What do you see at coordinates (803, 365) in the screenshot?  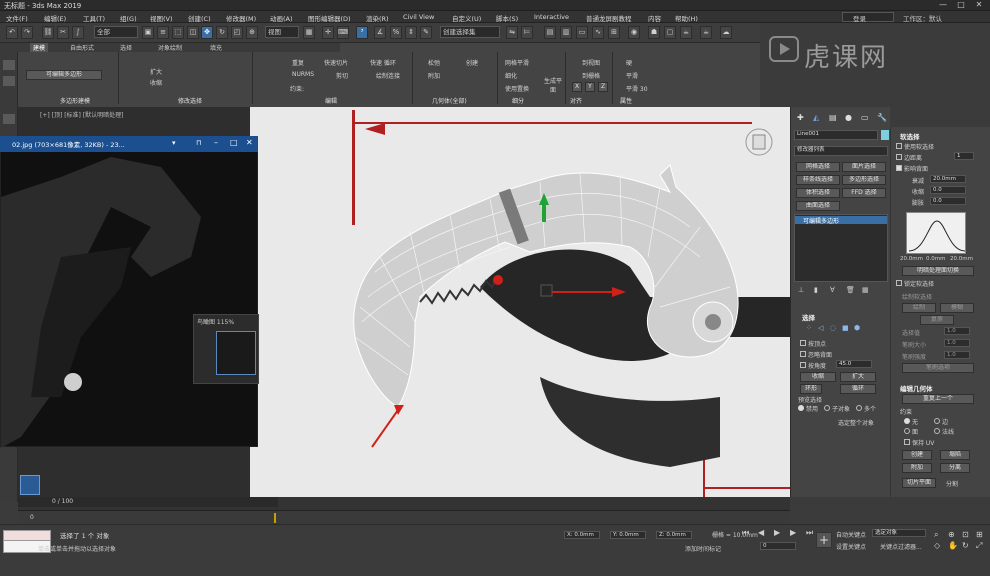 I see `by-angle-checkbox` at bounding box center [803, 365].